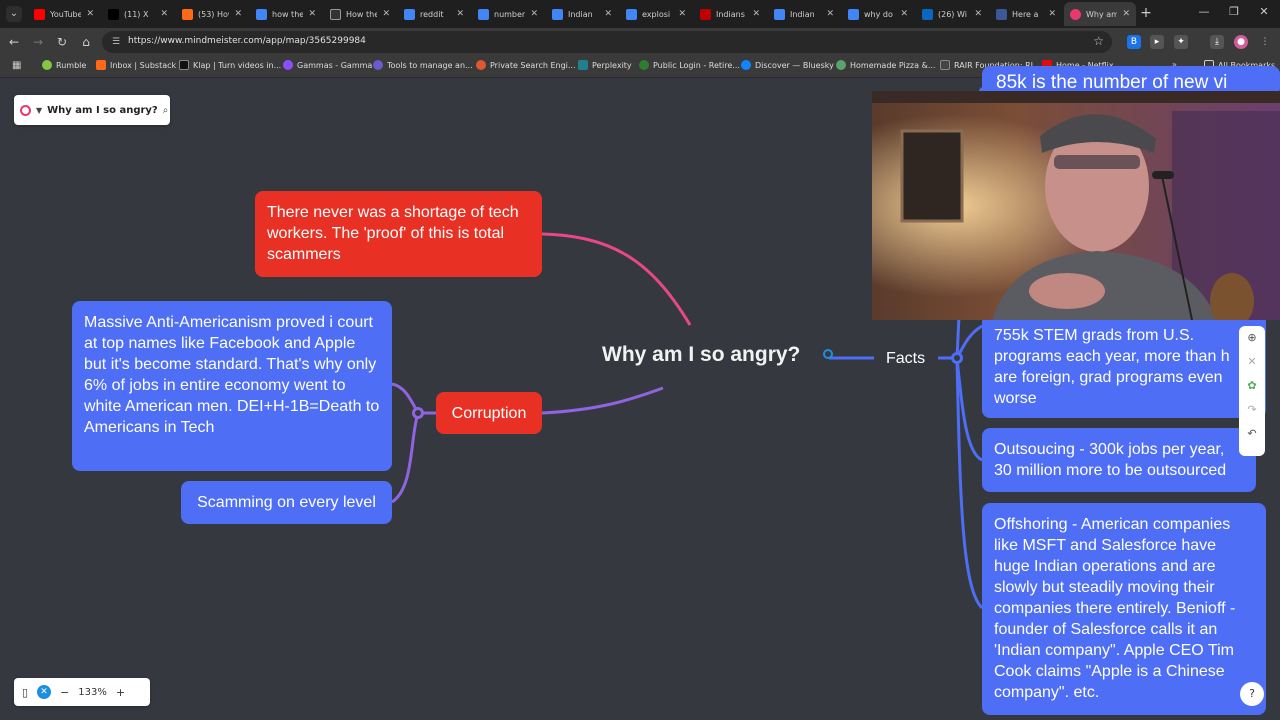  What do you see at coordinates (616, 279) in the screenshot?
I see `link-center-shortage` at bounding box center [616, 279].